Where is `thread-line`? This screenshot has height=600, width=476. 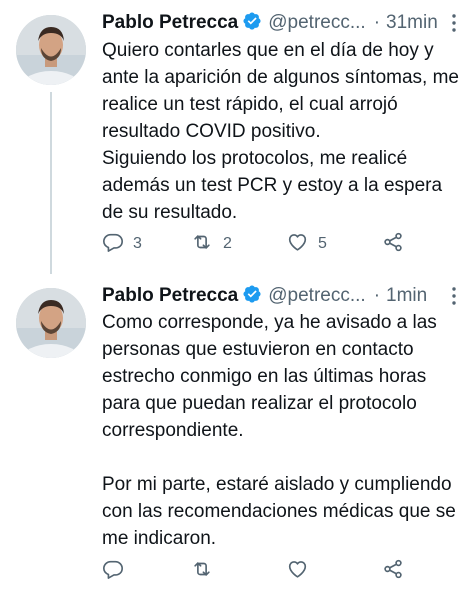
thread-line is located at coordinates (51, 183).